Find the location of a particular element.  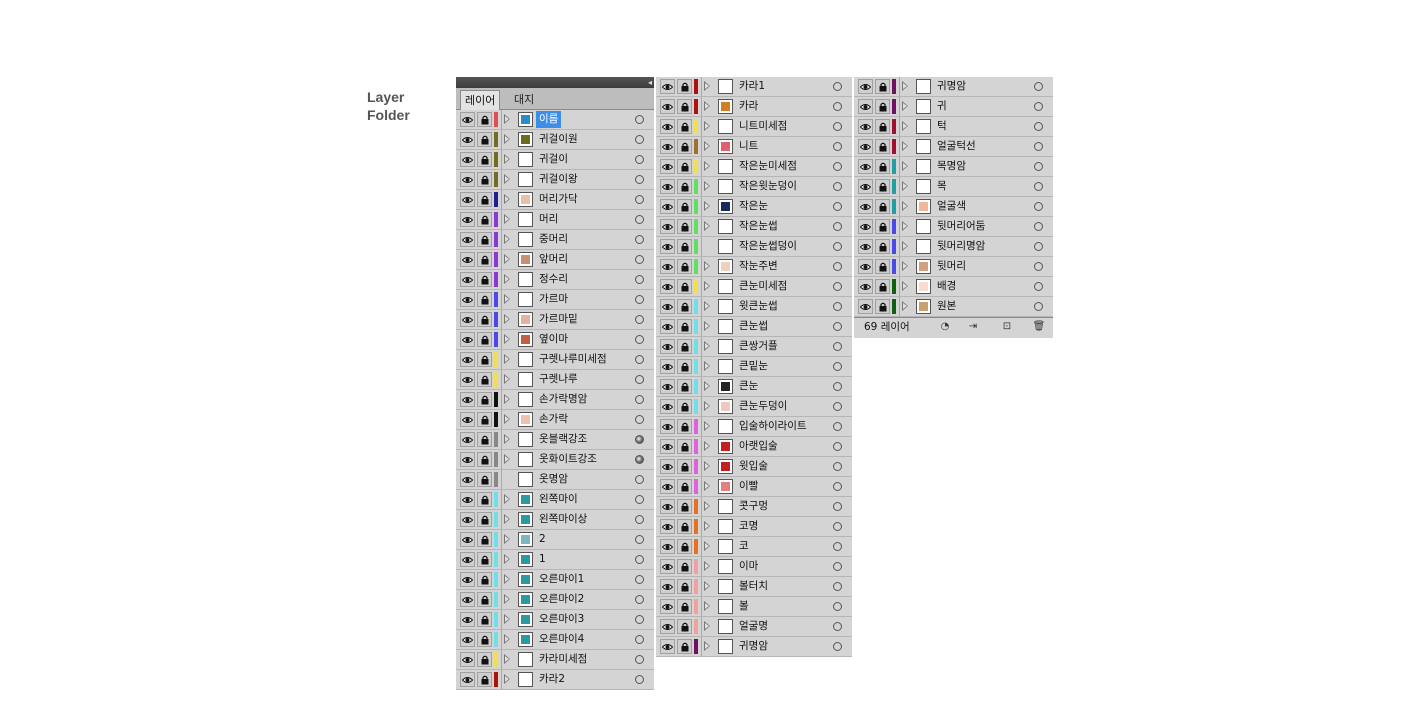

layer-name: 얼굴명 is located at coordinates (753, 626).